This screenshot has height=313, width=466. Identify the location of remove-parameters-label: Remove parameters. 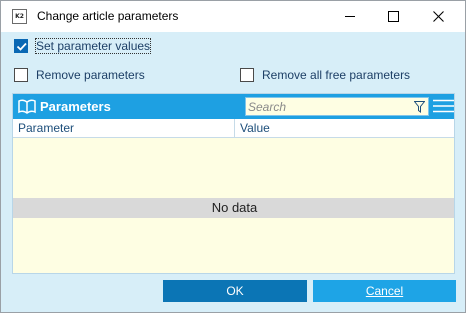
(90, 75).